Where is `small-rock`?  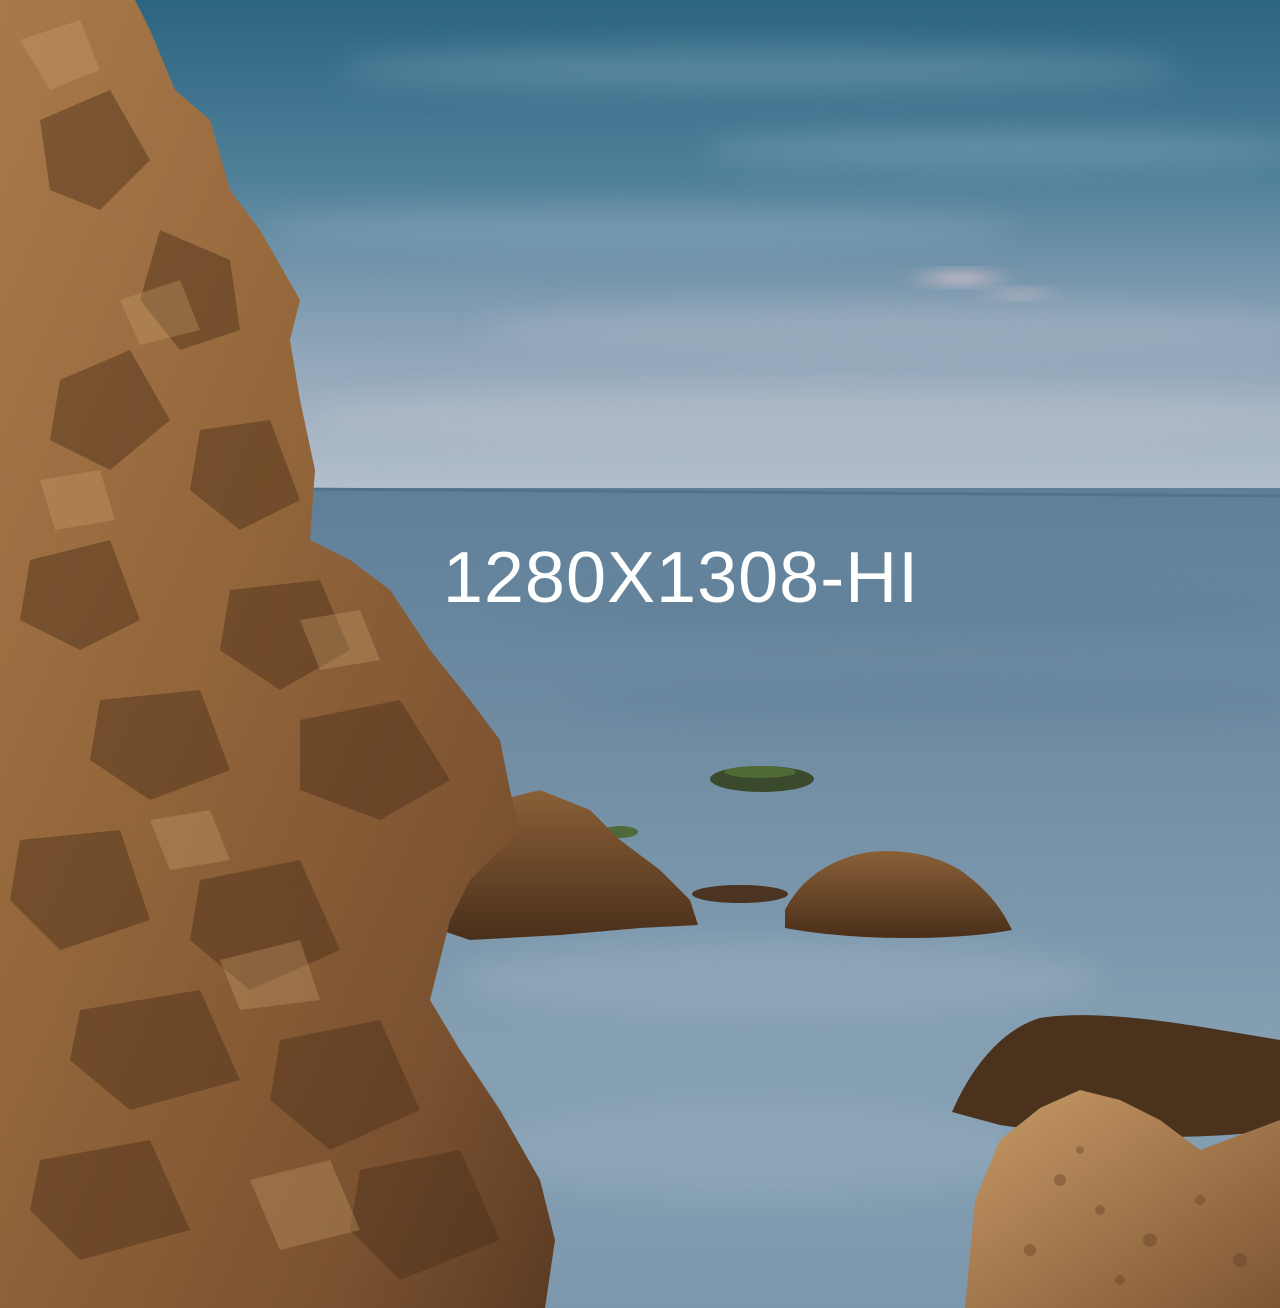
small-rock is located at coordinates (740, 894).